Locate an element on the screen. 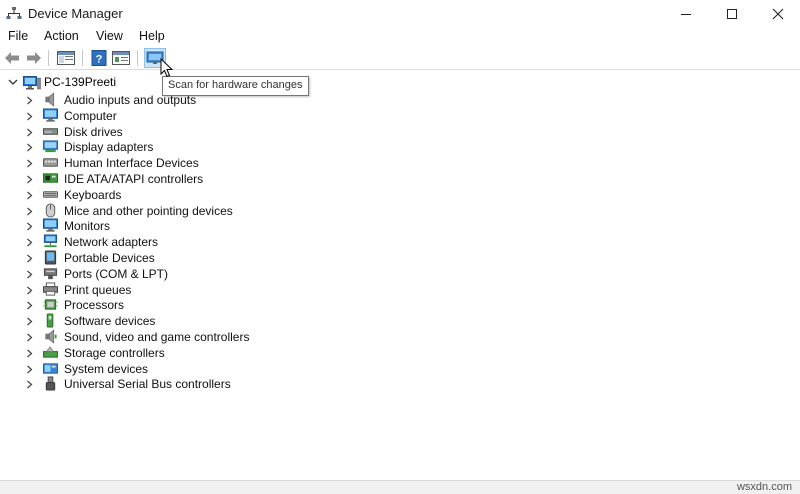  tree-category: Monitors is located at coordinates (200, 226).